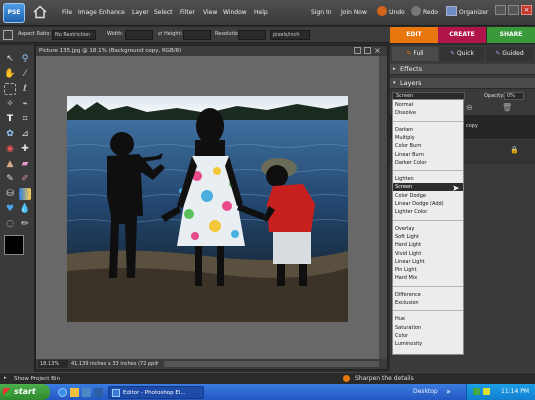  Describe the element at coordinates (428, 295) in the screenshot. I see `blend-mode-option: Difference` at that location.